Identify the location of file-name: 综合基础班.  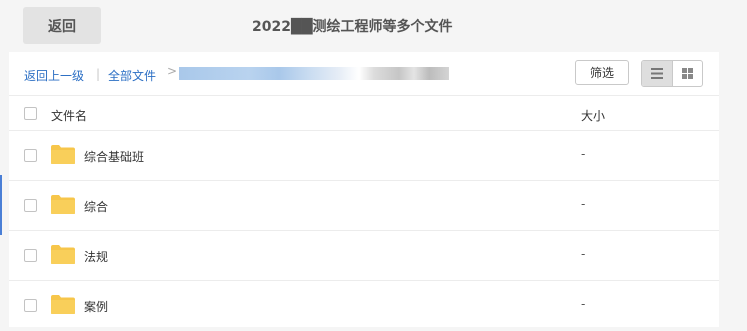
(114, 156).